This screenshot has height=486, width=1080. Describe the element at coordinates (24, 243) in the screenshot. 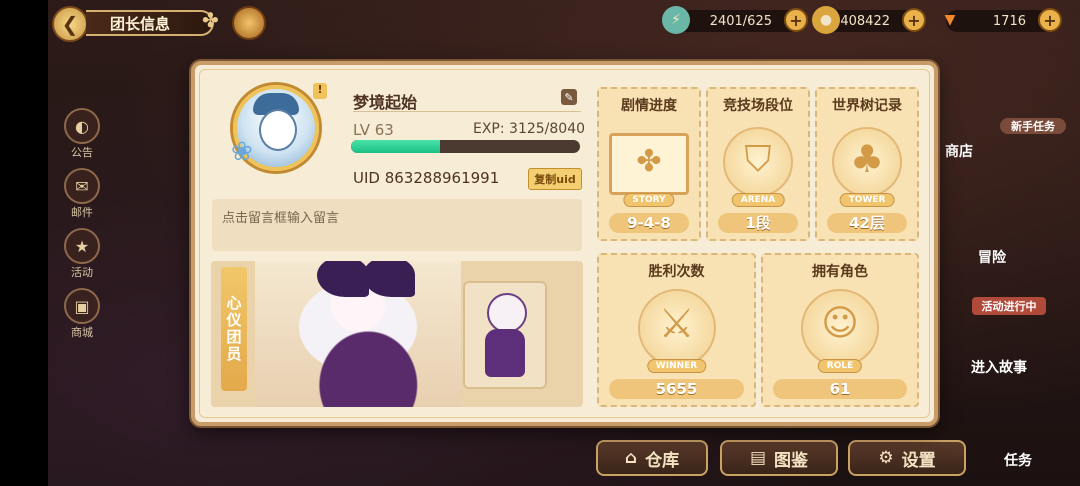

I see `screen-notch-bar` at that location.